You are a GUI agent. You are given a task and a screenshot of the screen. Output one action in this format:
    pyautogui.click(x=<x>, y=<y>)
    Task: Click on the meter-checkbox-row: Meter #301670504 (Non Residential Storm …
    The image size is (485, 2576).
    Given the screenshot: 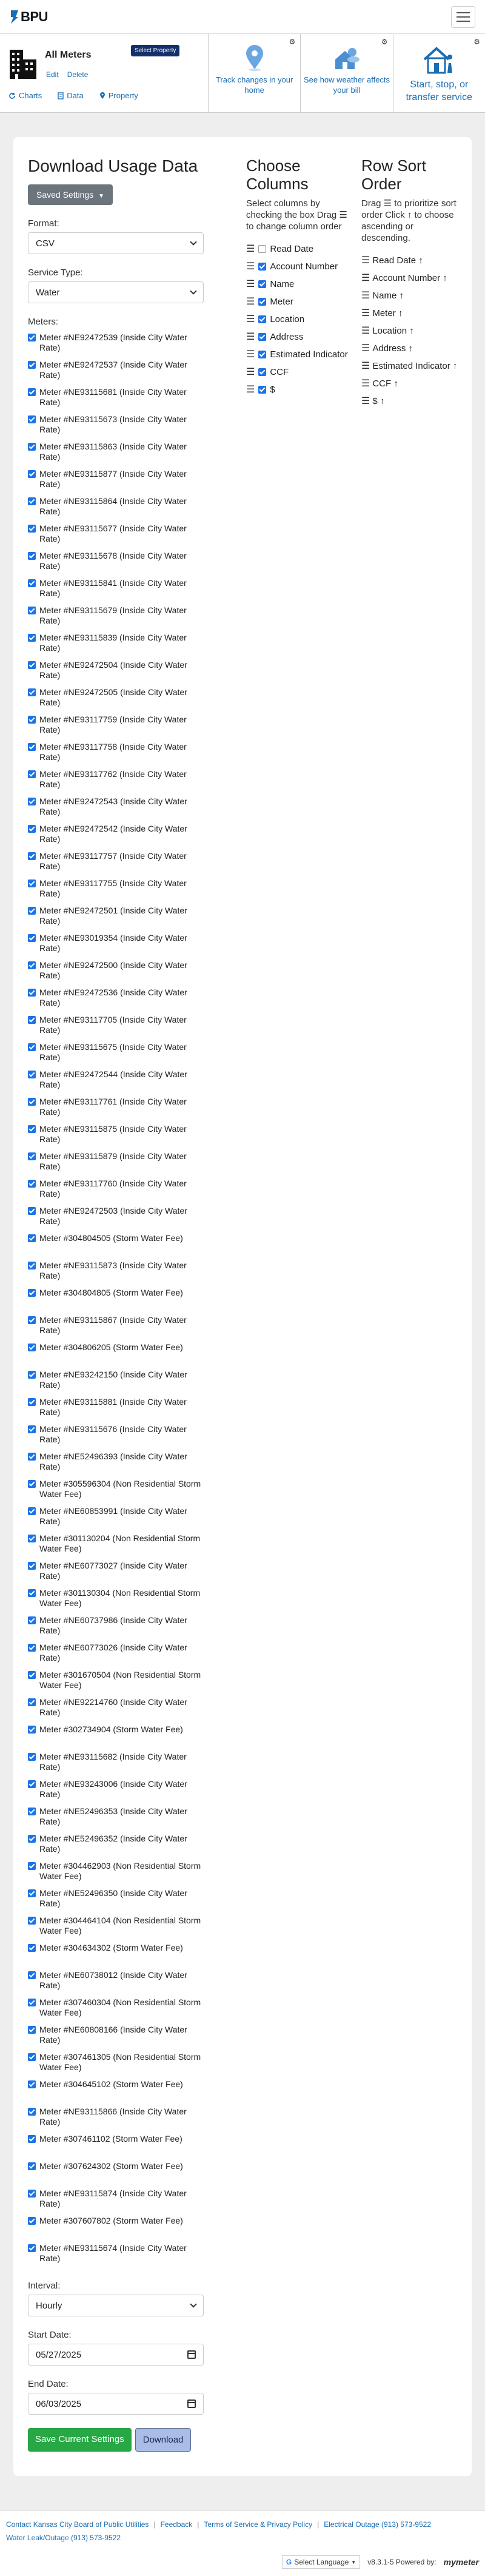 What is the action you would take?
    pyautogui.click(x=116, y=1681)
    